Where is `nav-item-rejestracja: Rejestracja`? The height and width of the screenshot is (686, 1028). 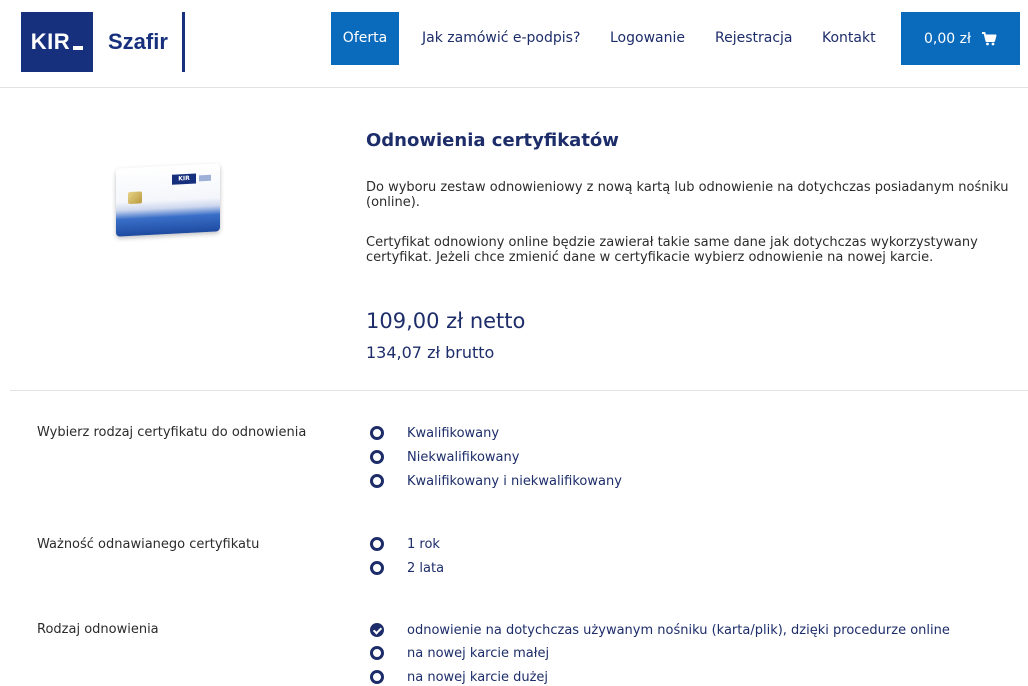
nav-item-rejestracja: Rejestracja is located at coordinates (754, 38).